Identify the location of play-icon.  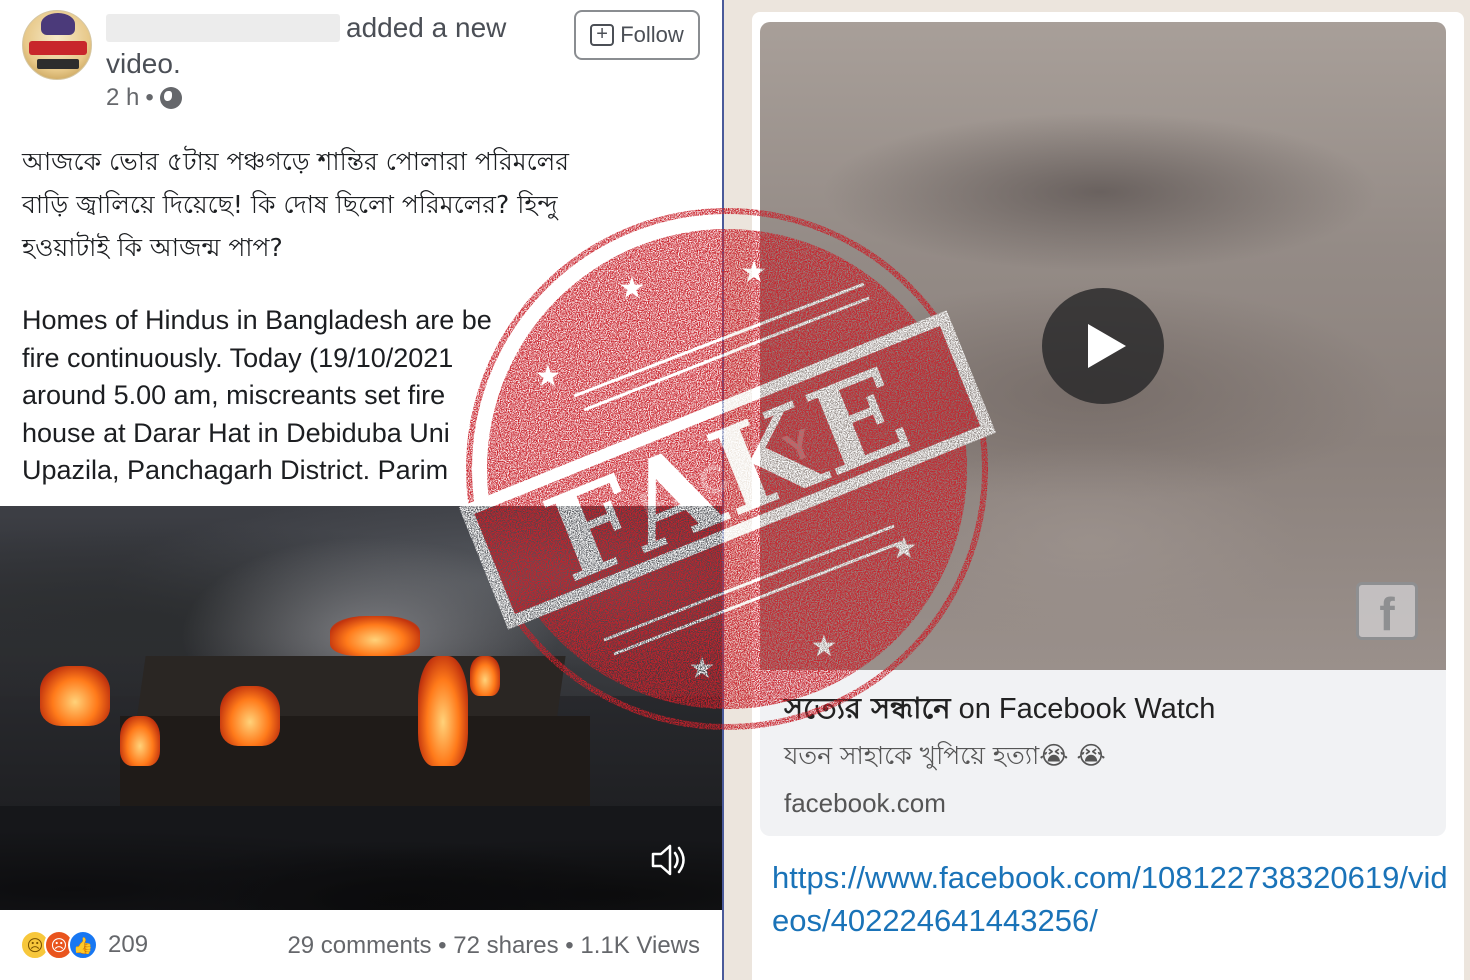
(1103, 346).